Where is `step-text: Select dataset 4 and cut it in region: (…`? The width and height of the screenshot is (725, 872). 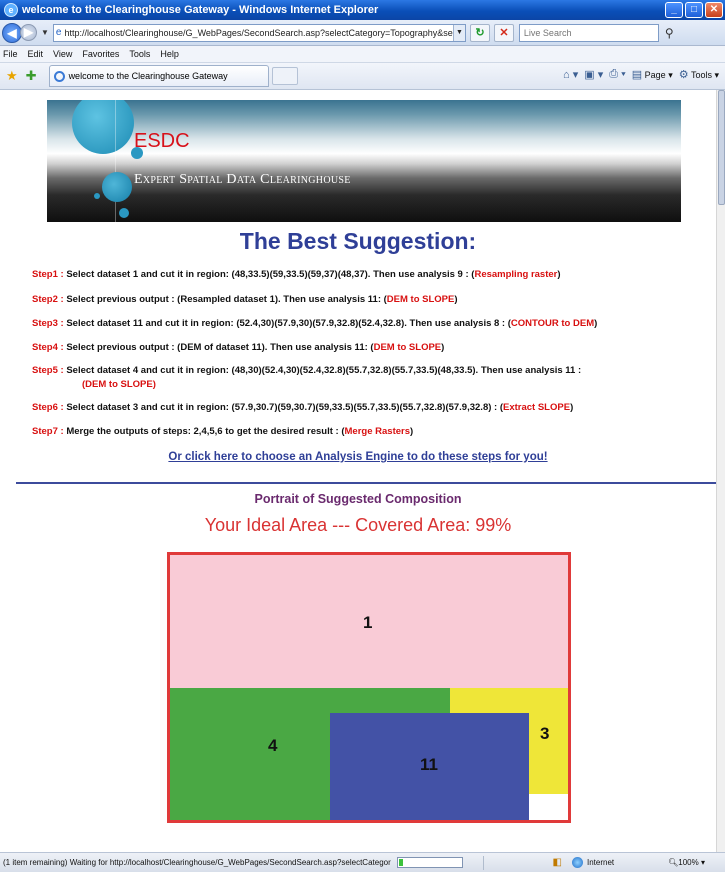
step-text: Select dataset 4 and cut it in region: (… is located at coordinates (322, 370).